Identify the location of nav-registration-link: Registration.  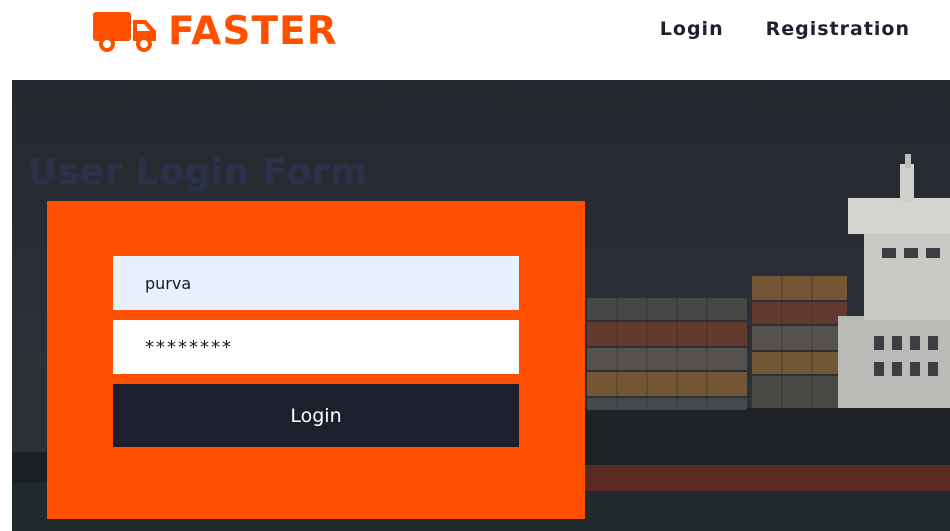
(838, 29).